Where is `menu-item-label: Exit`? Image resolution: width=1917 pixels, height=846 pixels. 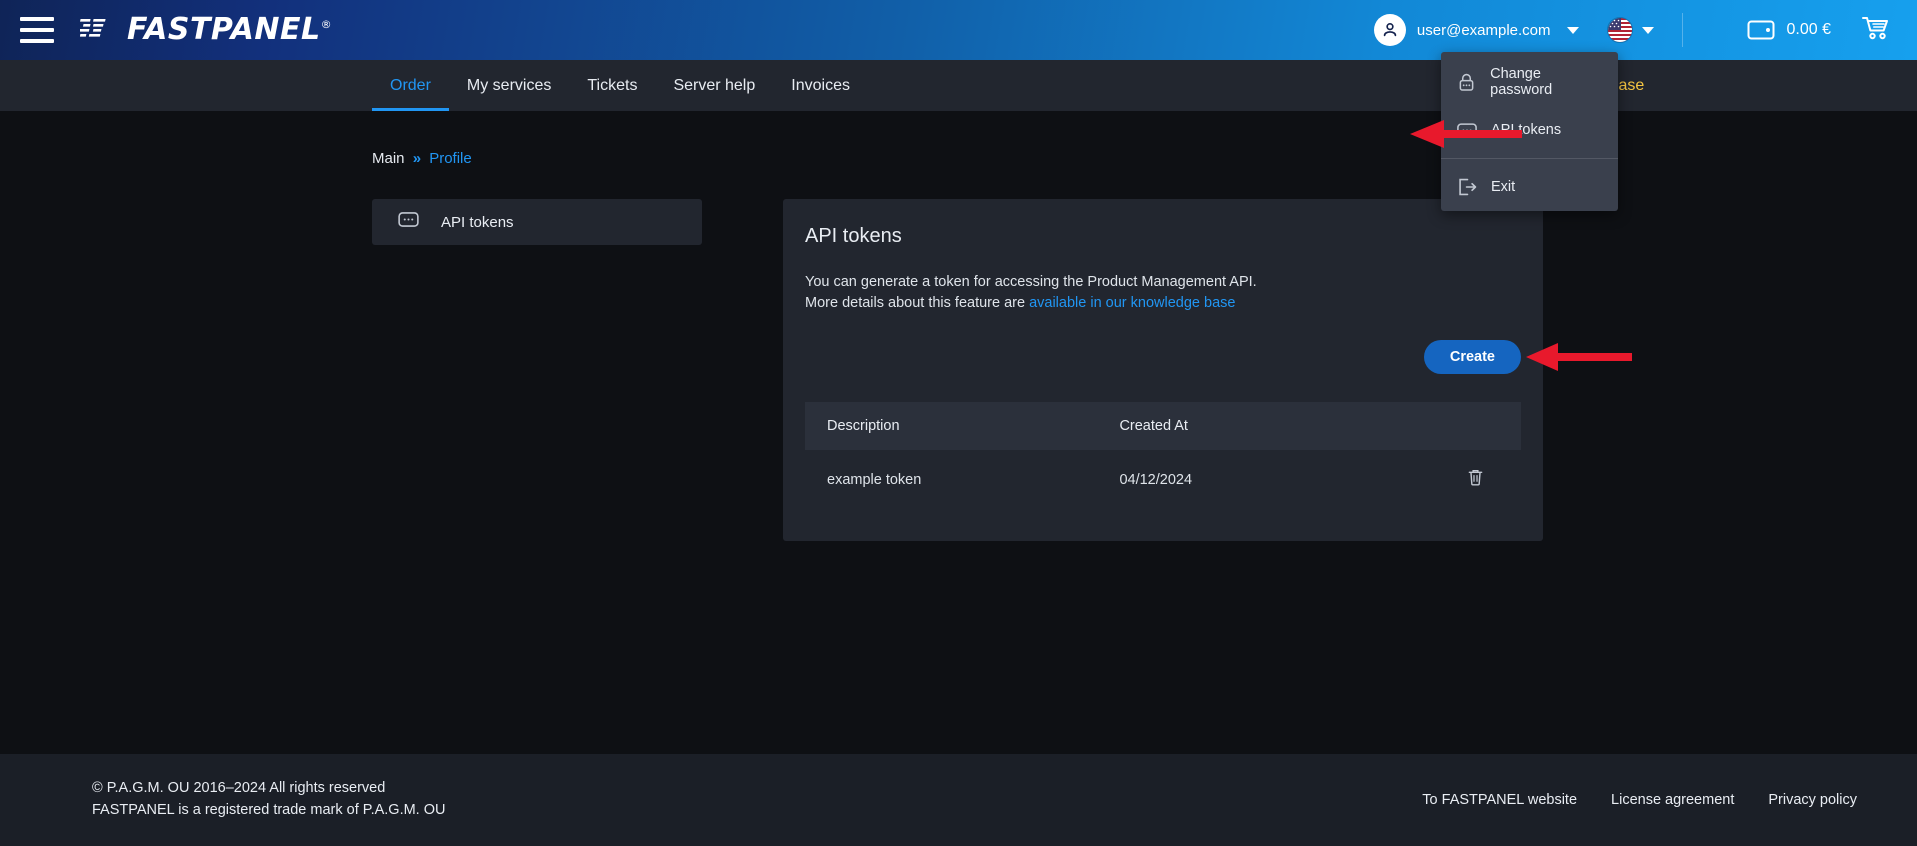
menu-item-label: Exit is located at coordinates (1503, 187).